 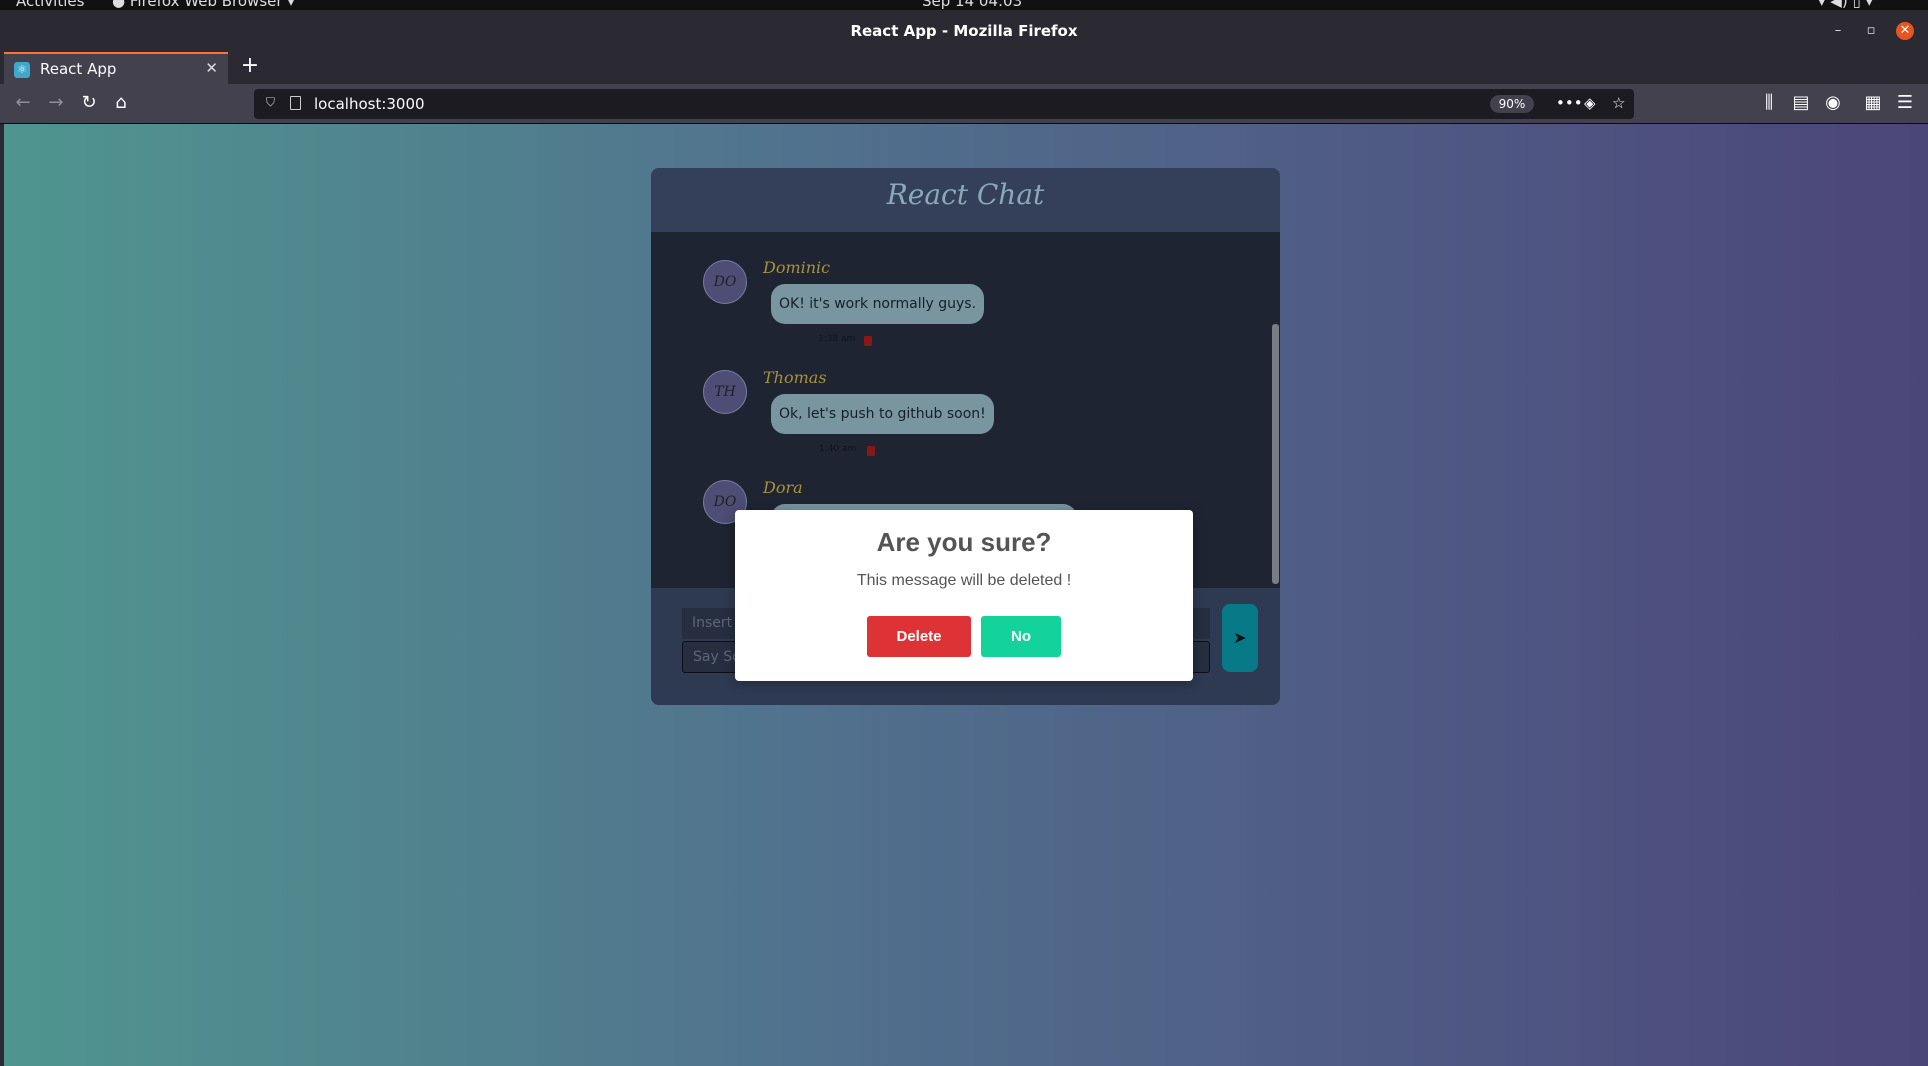 I want to click on send-button: ➤, so click(x=1240, y=638).